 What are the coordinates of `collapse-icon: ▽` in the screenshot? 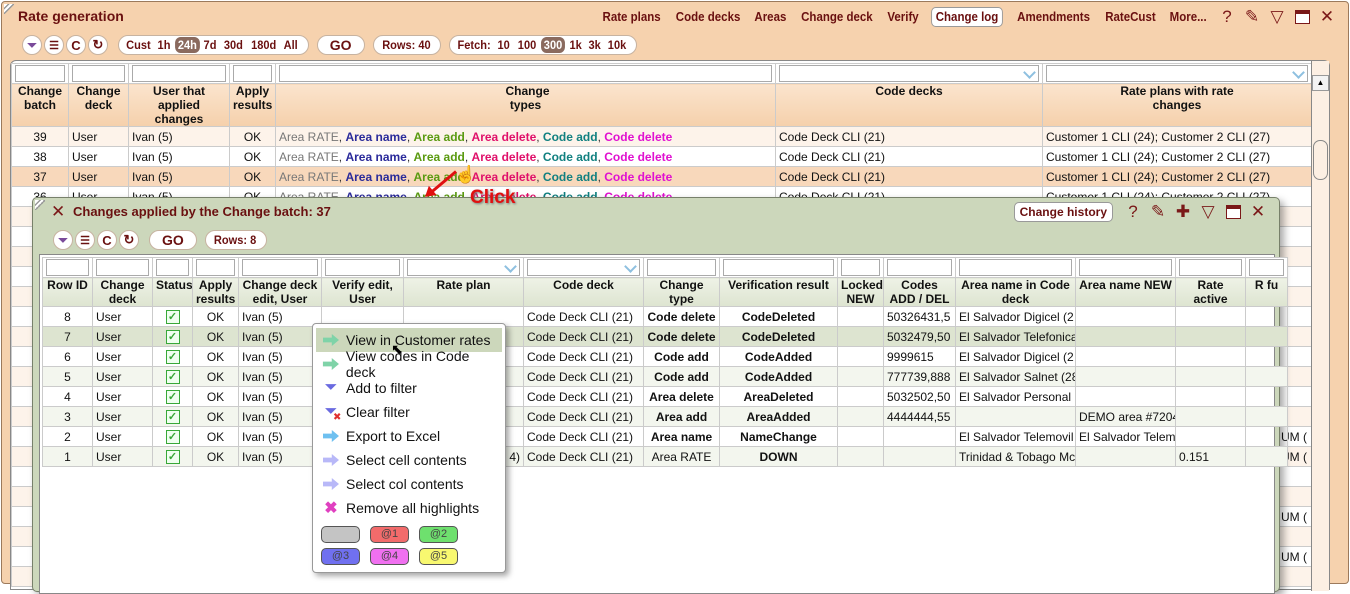 It's located at (1208, 212).